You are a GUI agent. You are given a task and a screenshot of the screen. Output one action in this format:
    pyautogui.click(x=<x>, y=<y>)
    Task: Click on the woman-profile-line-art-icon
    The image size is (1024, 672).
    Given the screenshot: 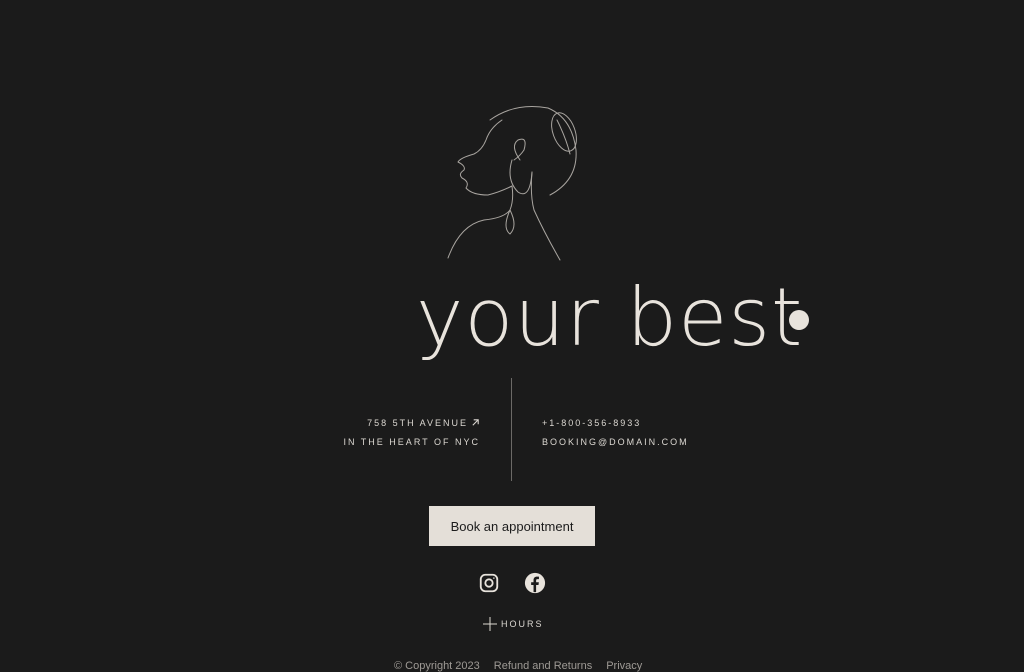 What is the action you would take?
    pyautogui.click(x=515, y=182)
    